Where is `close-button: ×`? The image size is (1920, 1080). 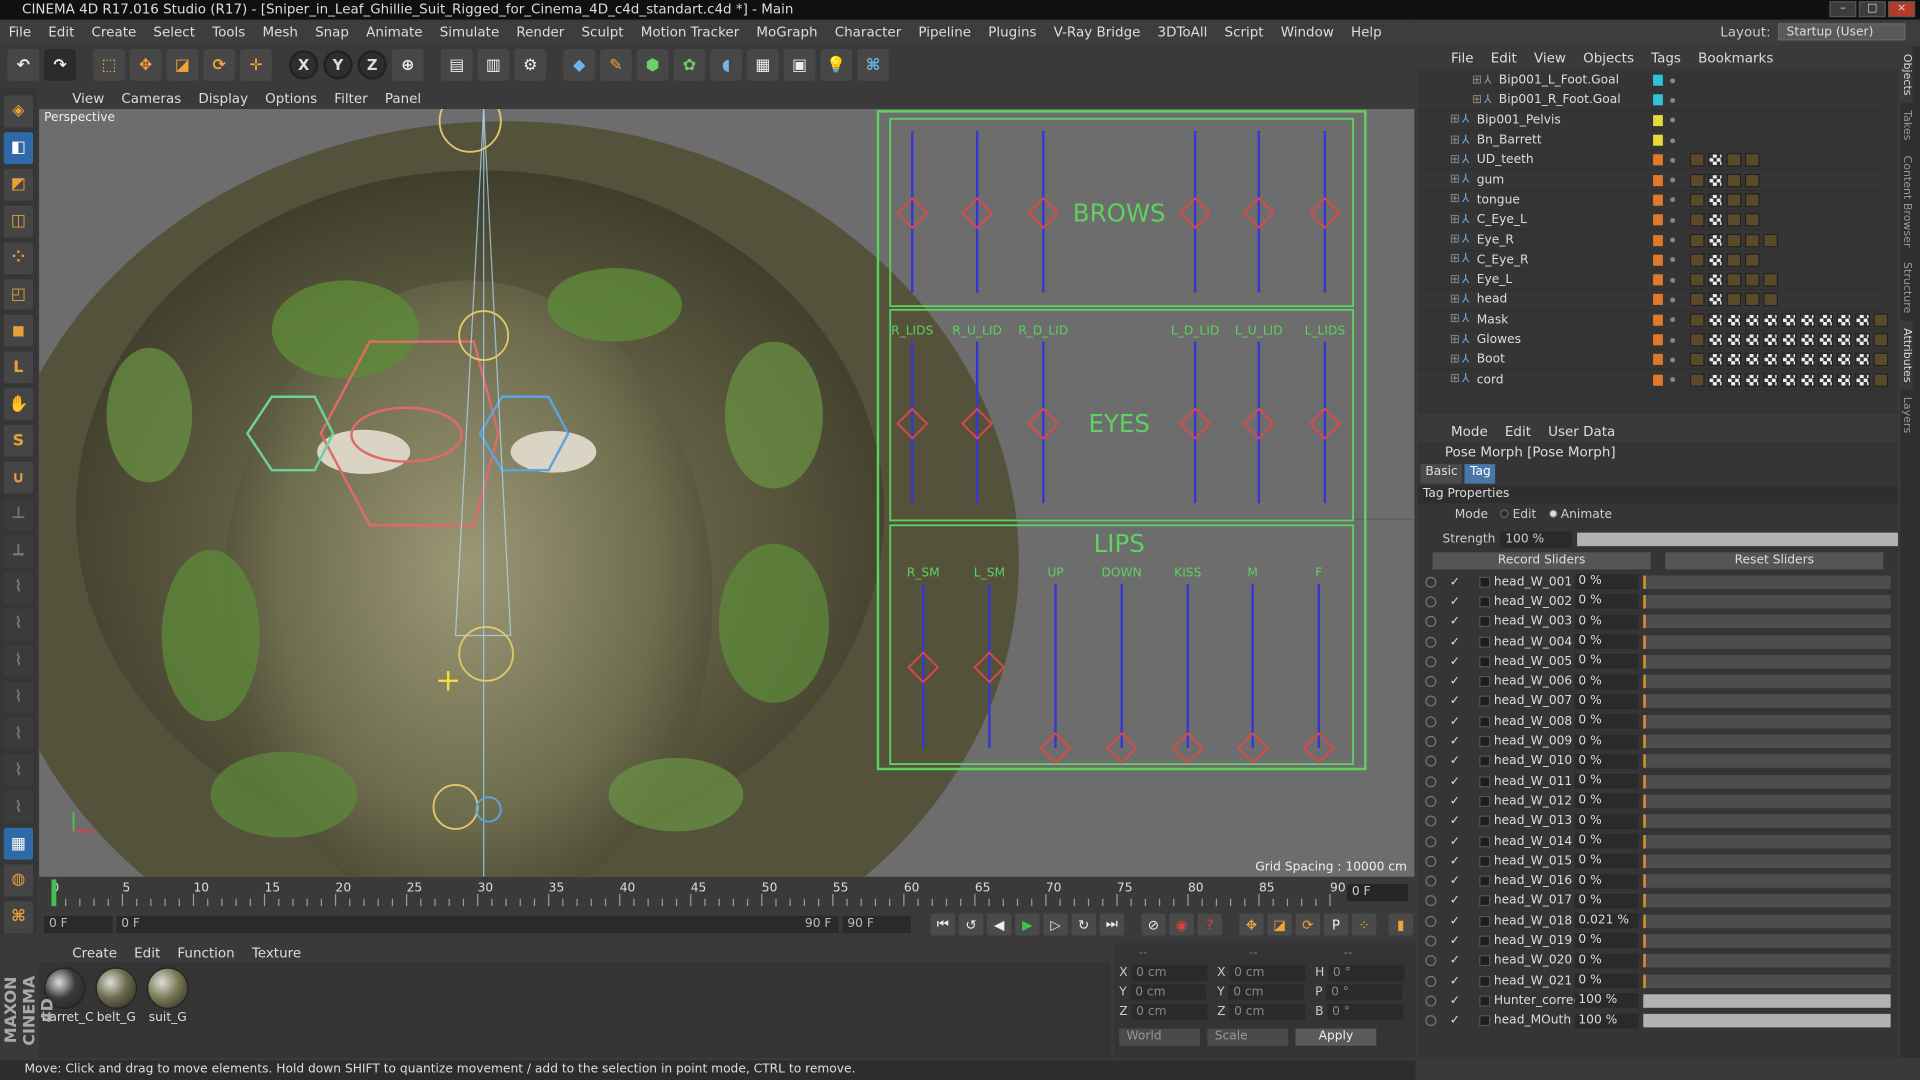 close-button: × is located at coordinates (1902, 9).